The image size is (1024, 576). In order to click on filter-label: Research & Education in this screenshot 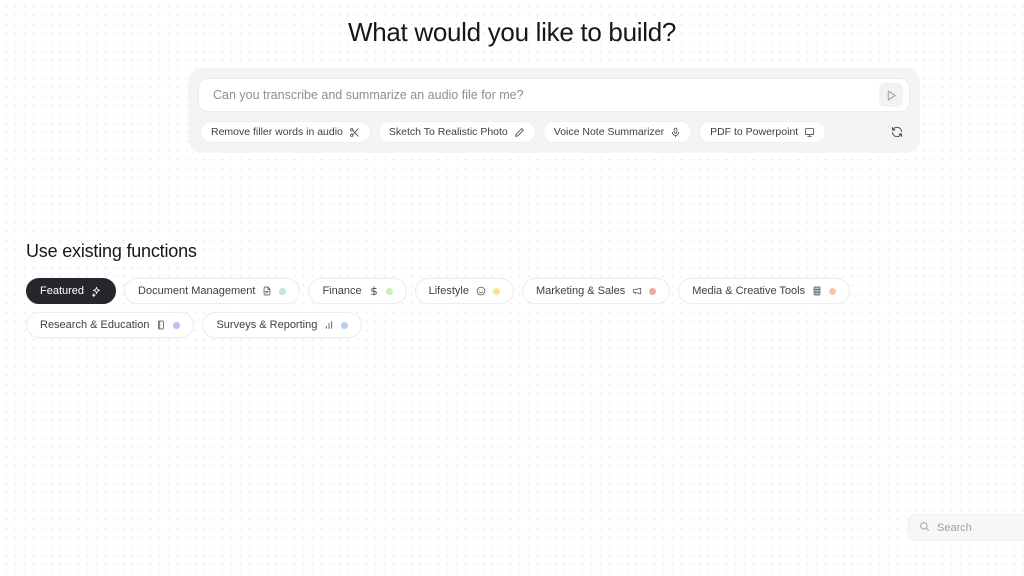, I will do `click(95, 325)`.